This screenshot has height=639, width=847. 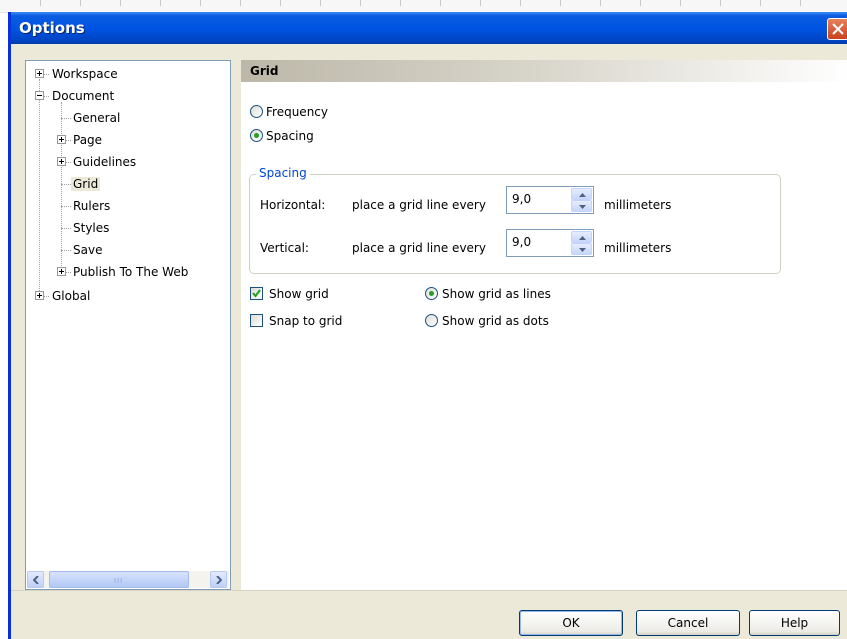 I want to click on vertical-label: Vertical:, so click(x=284, y=248).